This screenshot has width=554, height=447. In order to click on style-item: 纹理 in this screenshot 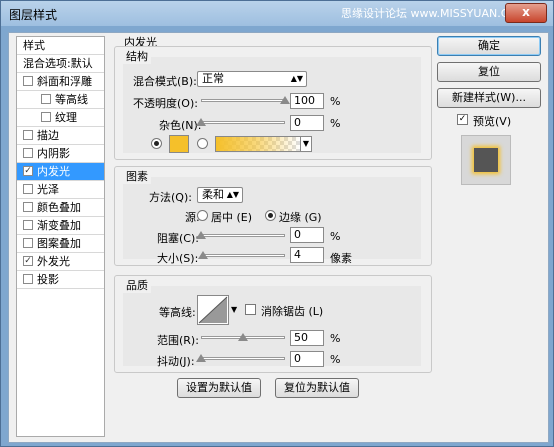, I will do `click(60, 118)`.